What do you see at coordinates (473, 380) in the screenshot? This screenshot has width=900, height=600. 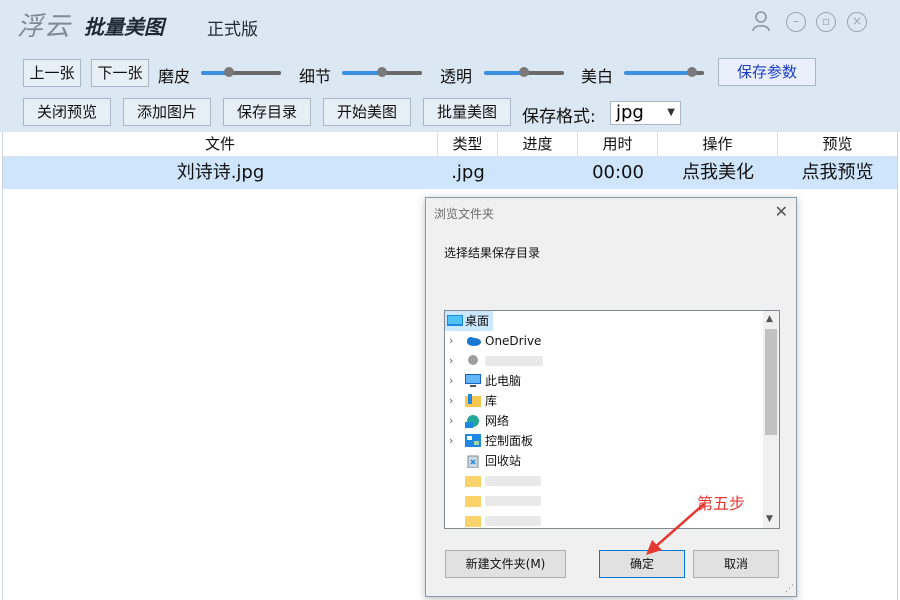 I see `computer-icon` at bounding box center [473, 380].